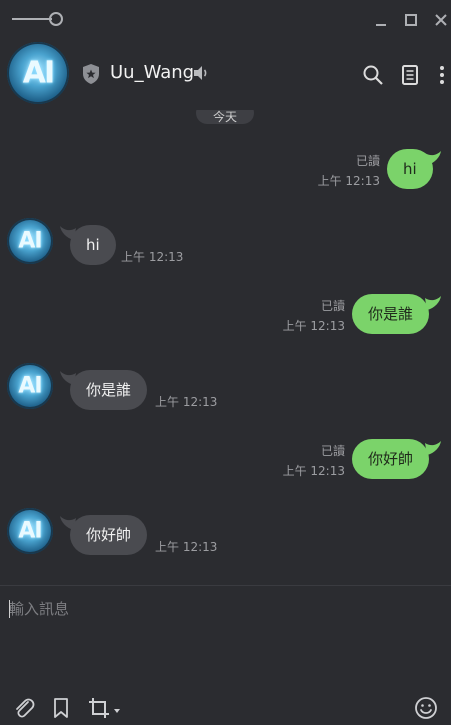 The image size is (451, 725). I want to click on composer, so click(225, 636).